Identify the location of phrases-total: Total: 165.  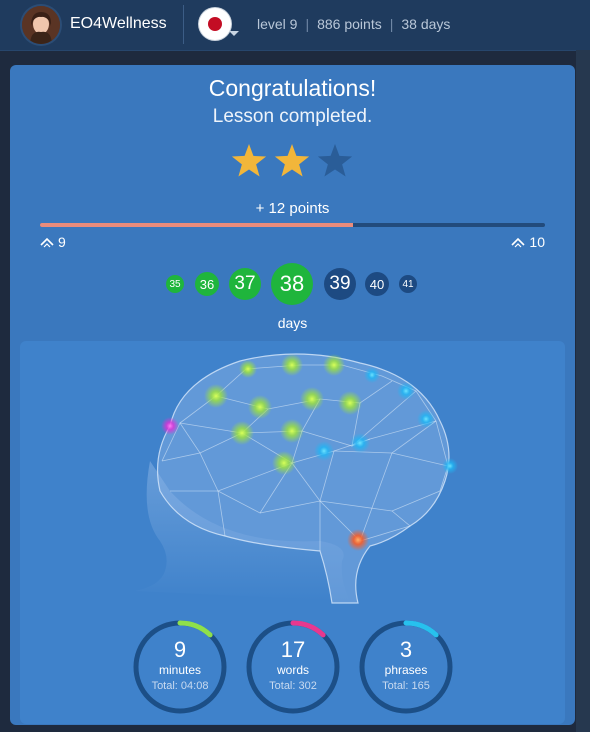
(406, 686).